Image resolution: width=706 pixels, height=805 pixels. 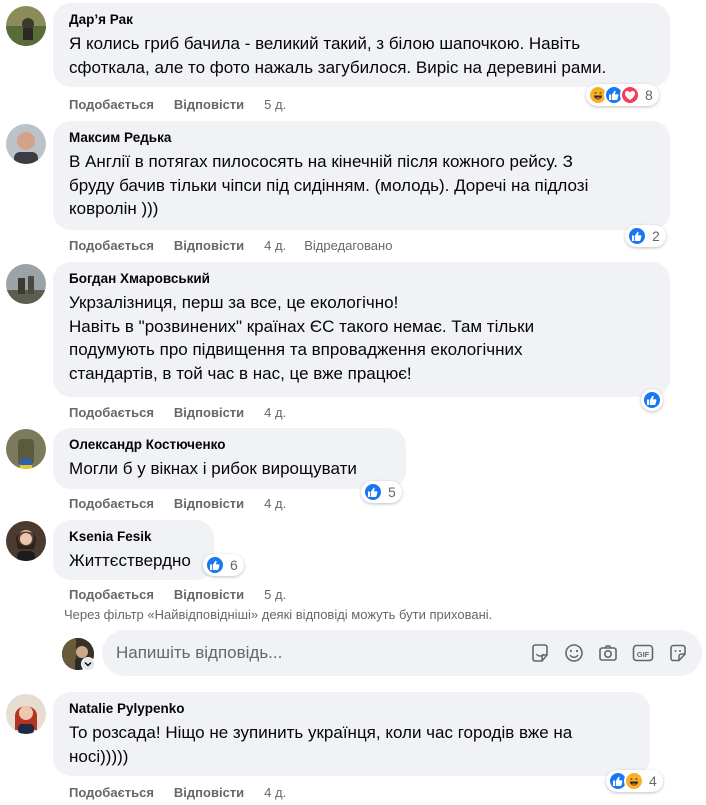 I want to click on haha-icon, so click(x=634, y=781).